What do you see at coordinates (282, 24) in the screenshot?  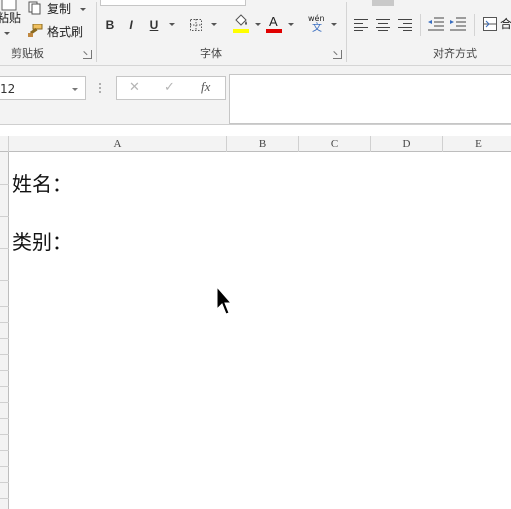 I see `font-color-button: A` at bounding box center [282, 24].